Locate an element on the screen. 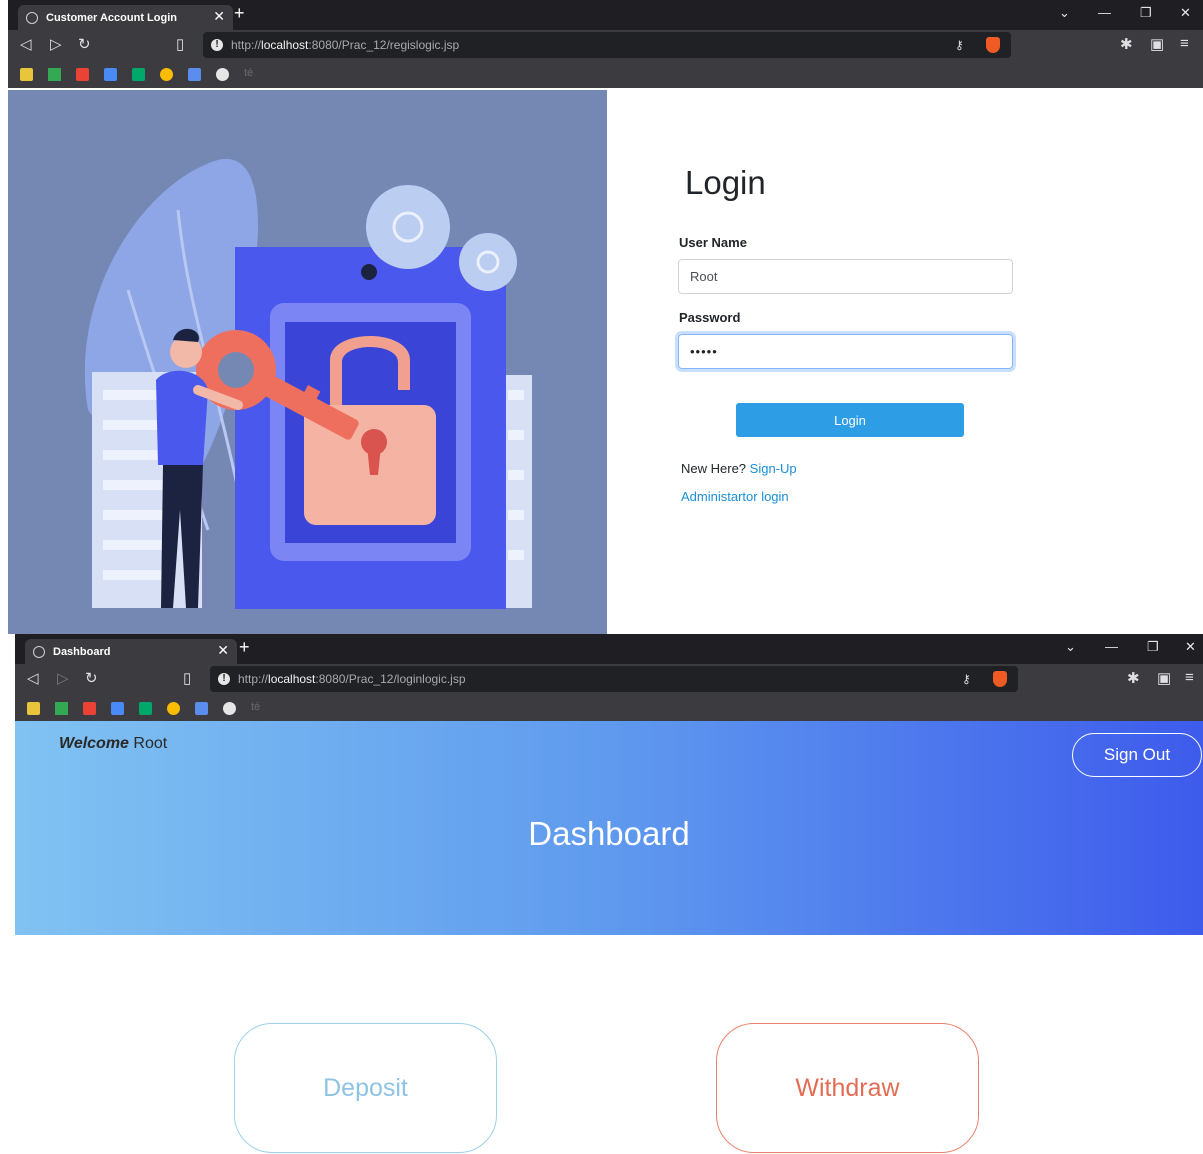 The image size is (1203, 1154). sign-out-button: Sign Out is located at coordinates (1137, 755).